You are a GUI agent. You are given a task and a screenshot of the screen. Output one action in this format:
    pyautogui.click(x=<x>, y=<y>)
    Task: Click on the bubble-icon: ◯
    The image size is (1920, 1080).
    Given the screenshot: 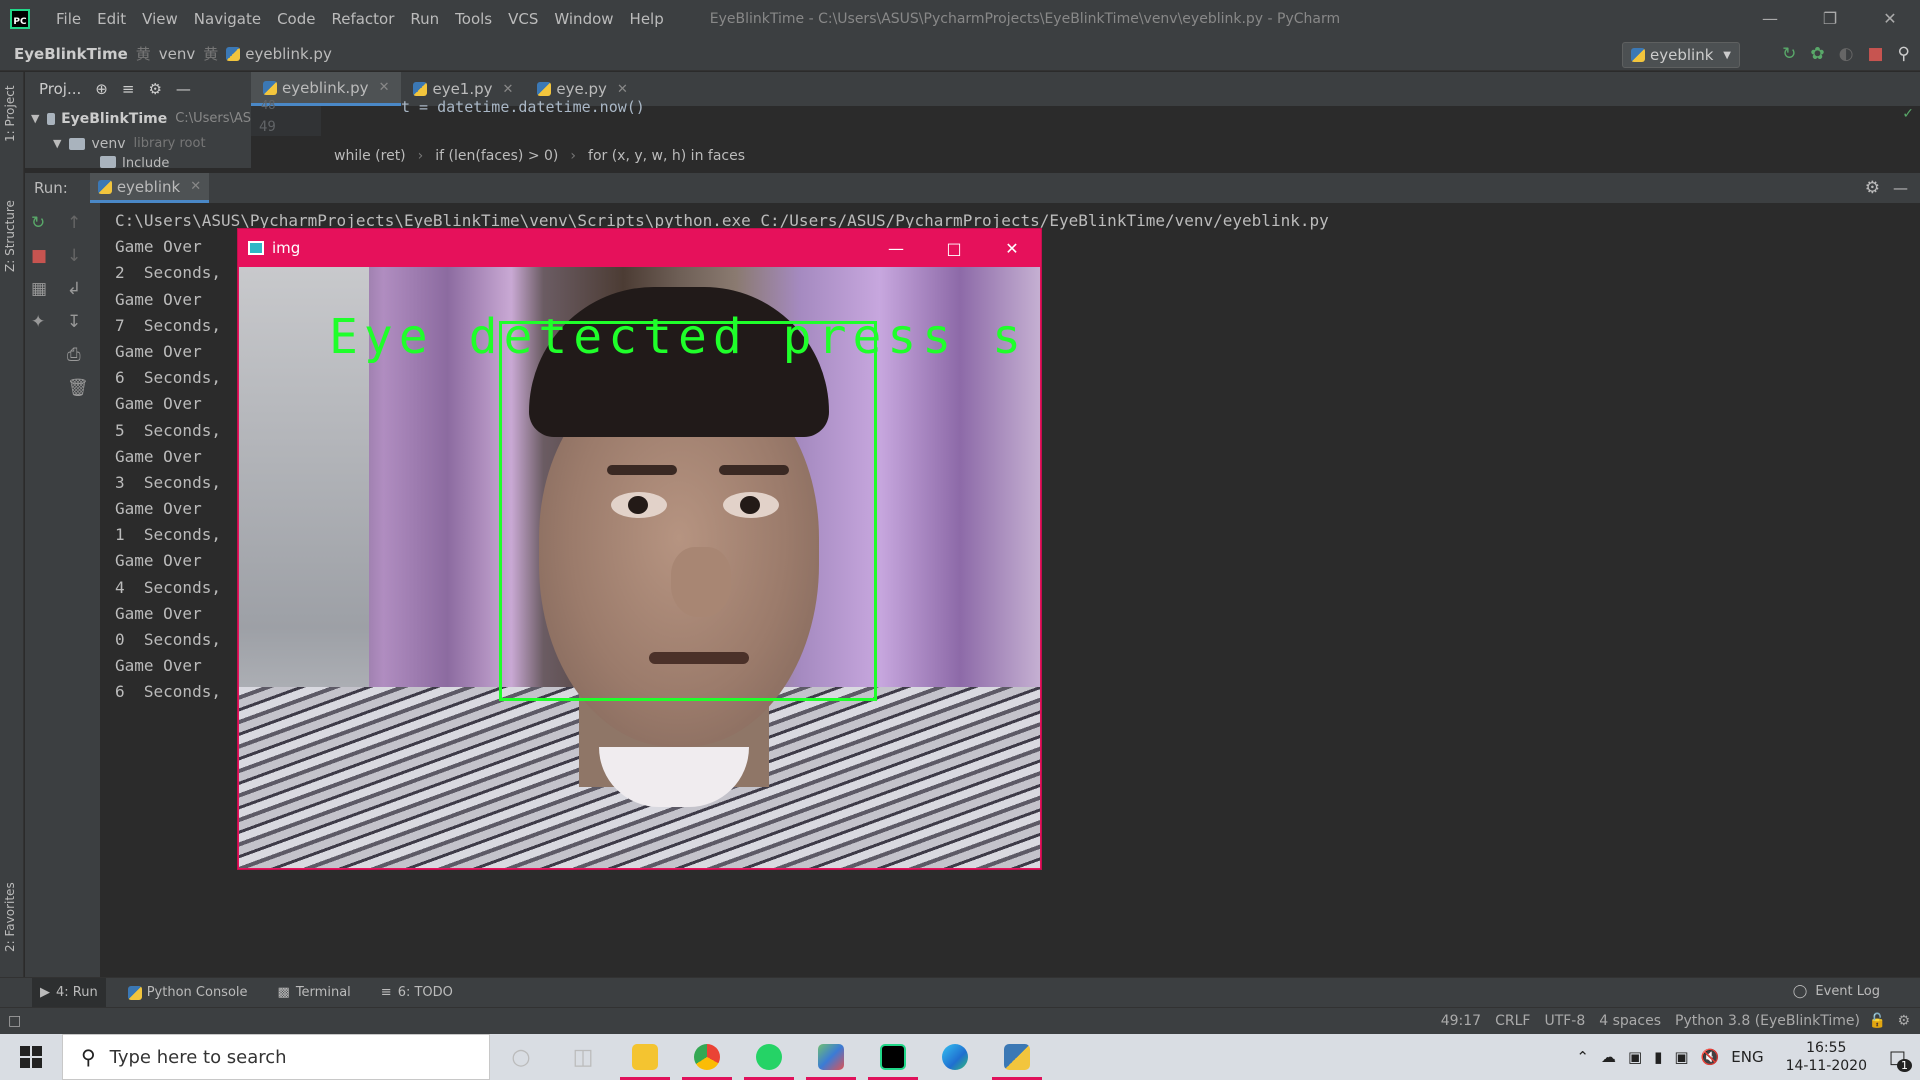 What is the action you would take?
    pyautogui.click(x=1800, y=991)
    